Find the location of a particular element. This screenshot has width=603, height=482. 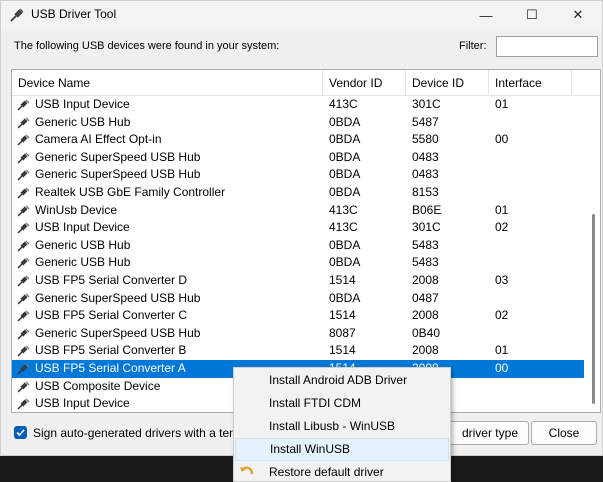

device-name-cell: Camera AI Effect Opt-in is located at coordinates (98, 139).